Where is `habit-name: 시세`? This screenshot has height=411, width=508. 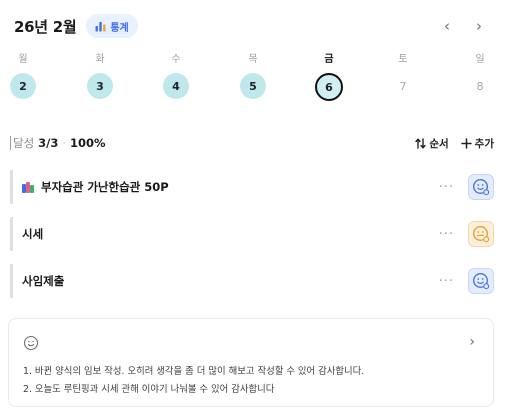
habit-name: 시세 is located at coordinates (33, 234).